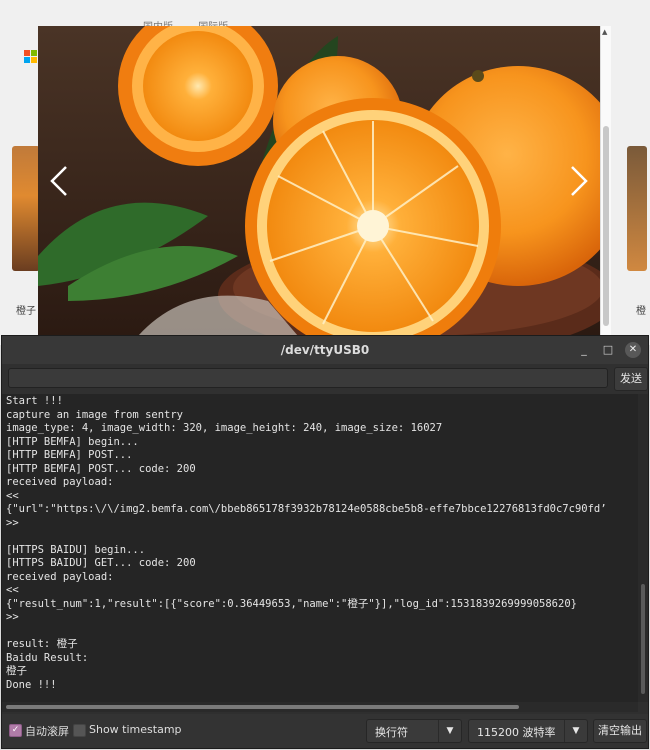 The height and width of the screenshot is (750, 650). I want to click on thumbnail-caption-left: 橙子, so click(26, 311).